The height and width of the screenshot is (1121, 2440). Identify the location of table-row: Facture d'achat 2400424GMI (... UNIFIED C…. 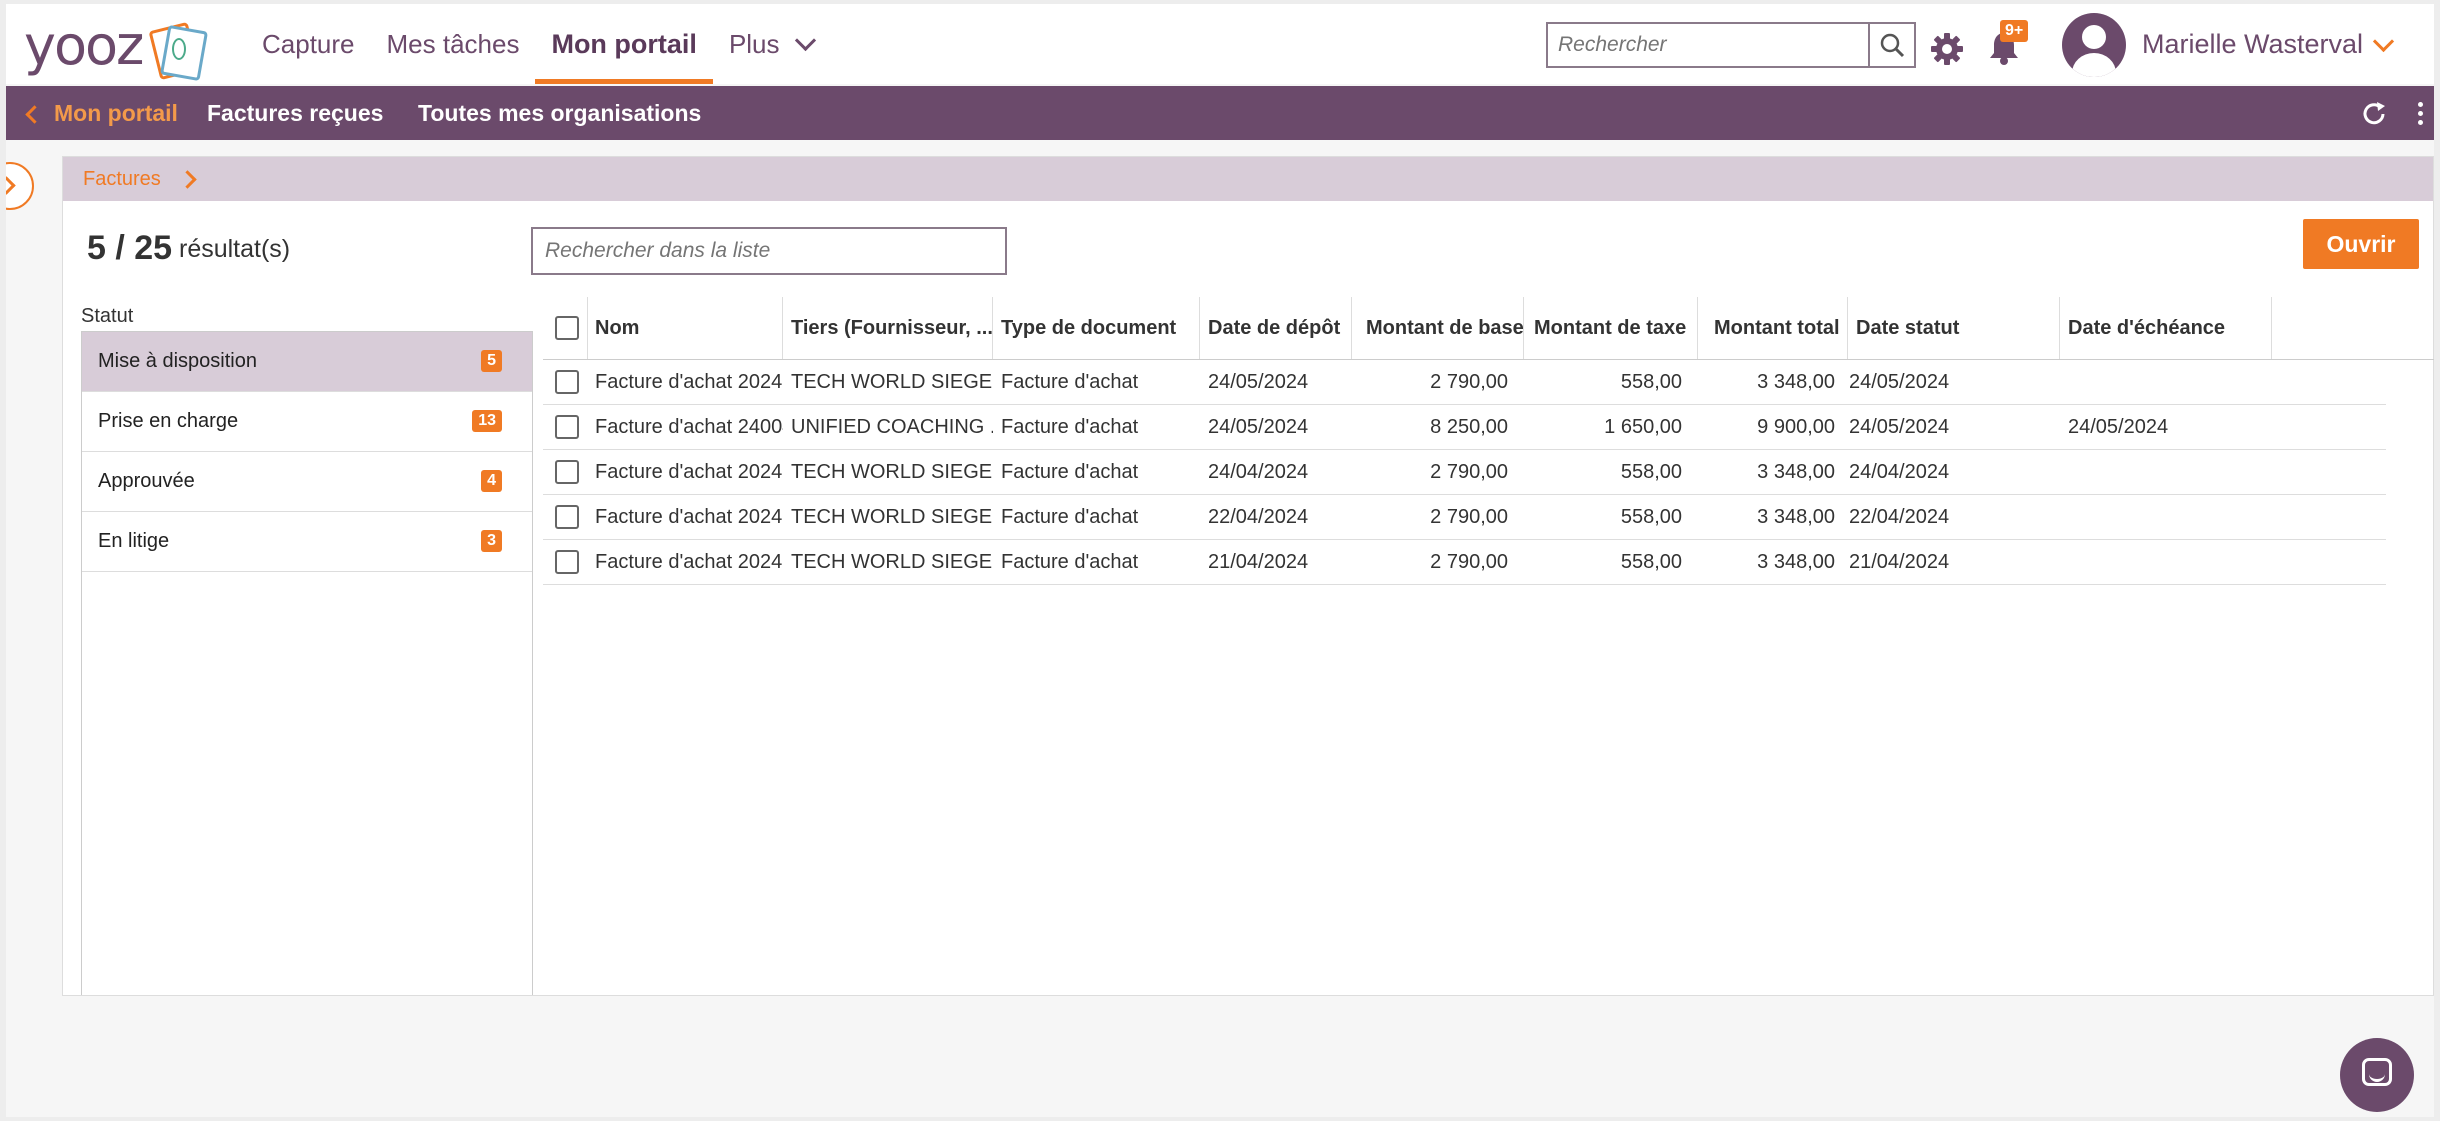
(1464, 427).